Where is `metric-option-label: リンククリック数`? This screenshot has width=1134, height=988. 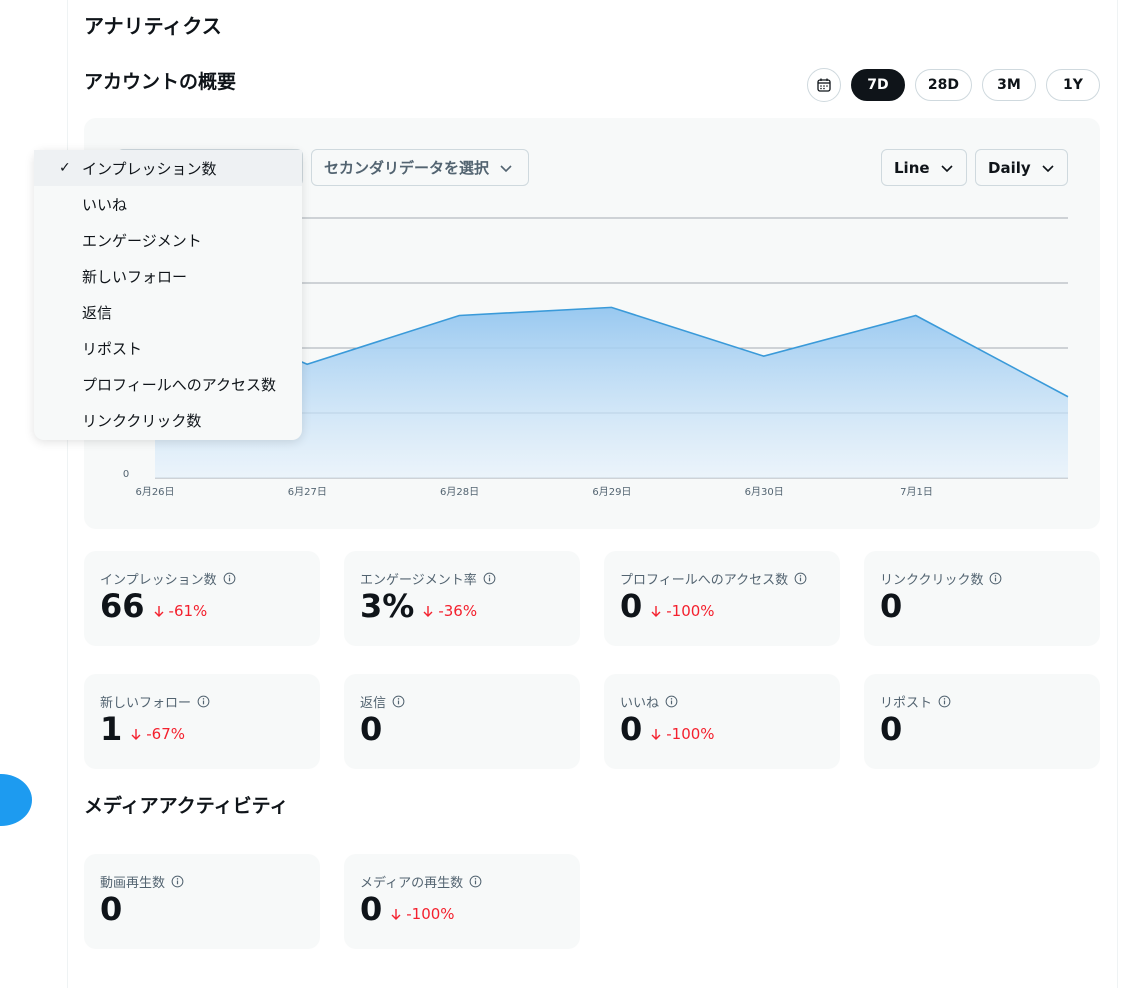
metric-option-label: リンククリック数 is located at coordinates (142, 420).